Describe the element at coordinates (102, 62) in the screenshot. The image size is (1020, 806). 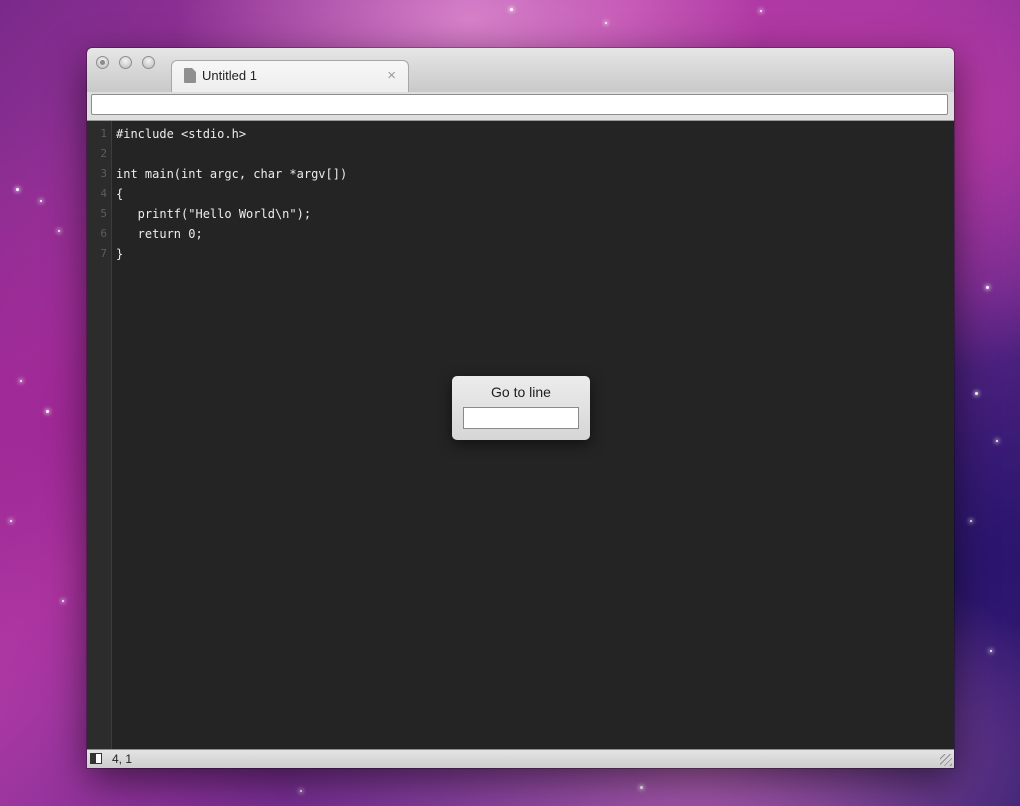
I see `window-close-button` at that location.